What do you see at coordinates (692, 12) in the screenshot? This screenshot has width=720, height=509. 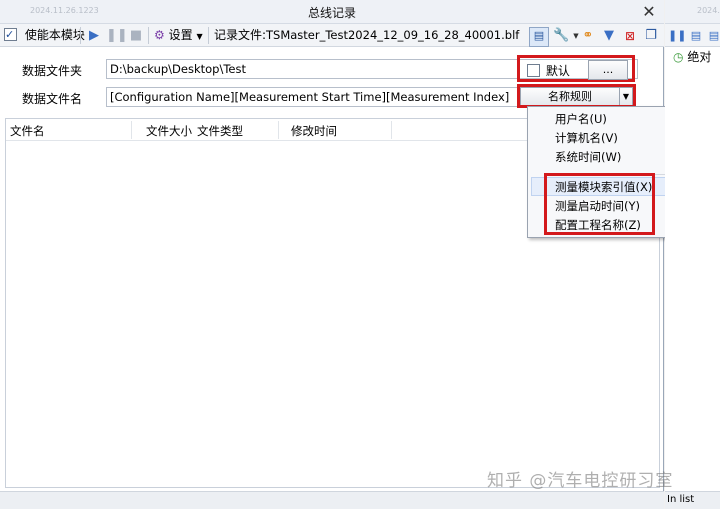 I see `adjacent-title-bar: 2024.1` at bounding box center [692, 12].